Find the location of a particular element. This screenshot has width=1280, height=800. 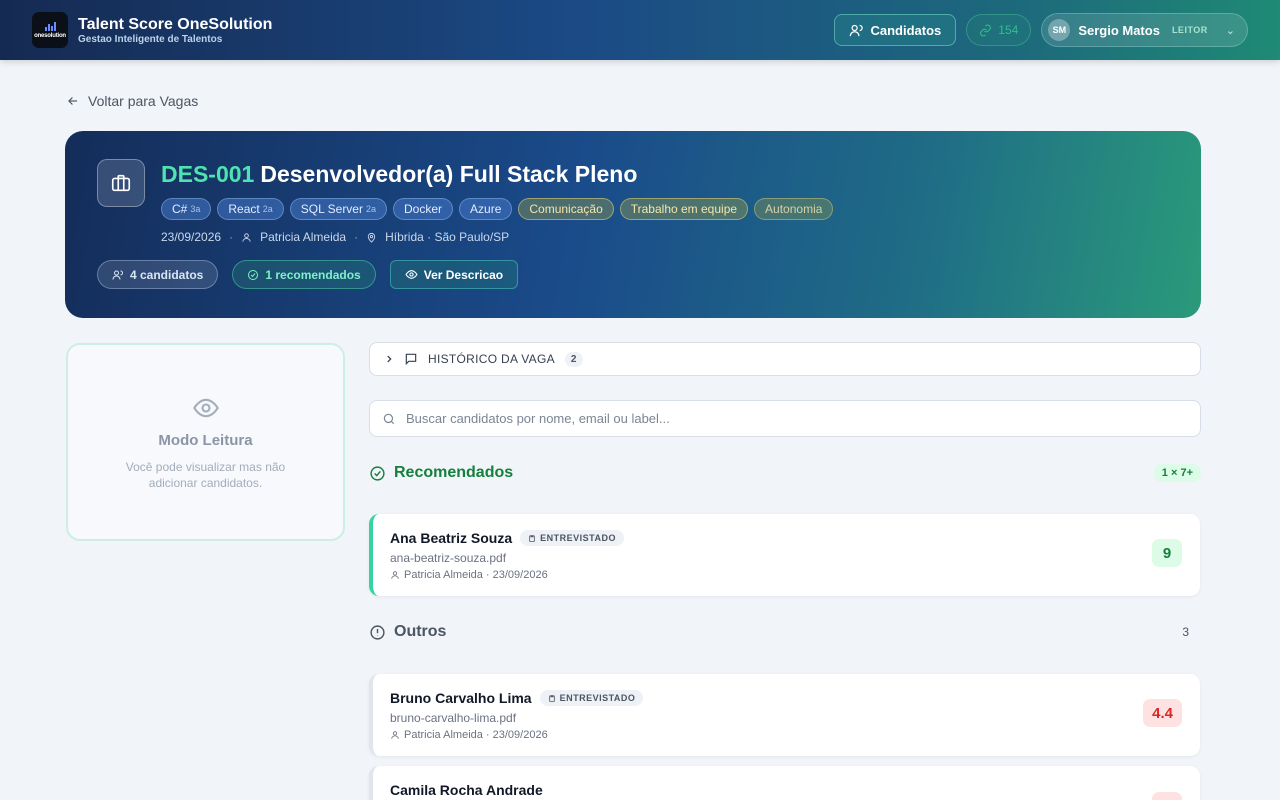

candidate-name: Bruno Carvalho Lima is located at coordinates (461, 698).